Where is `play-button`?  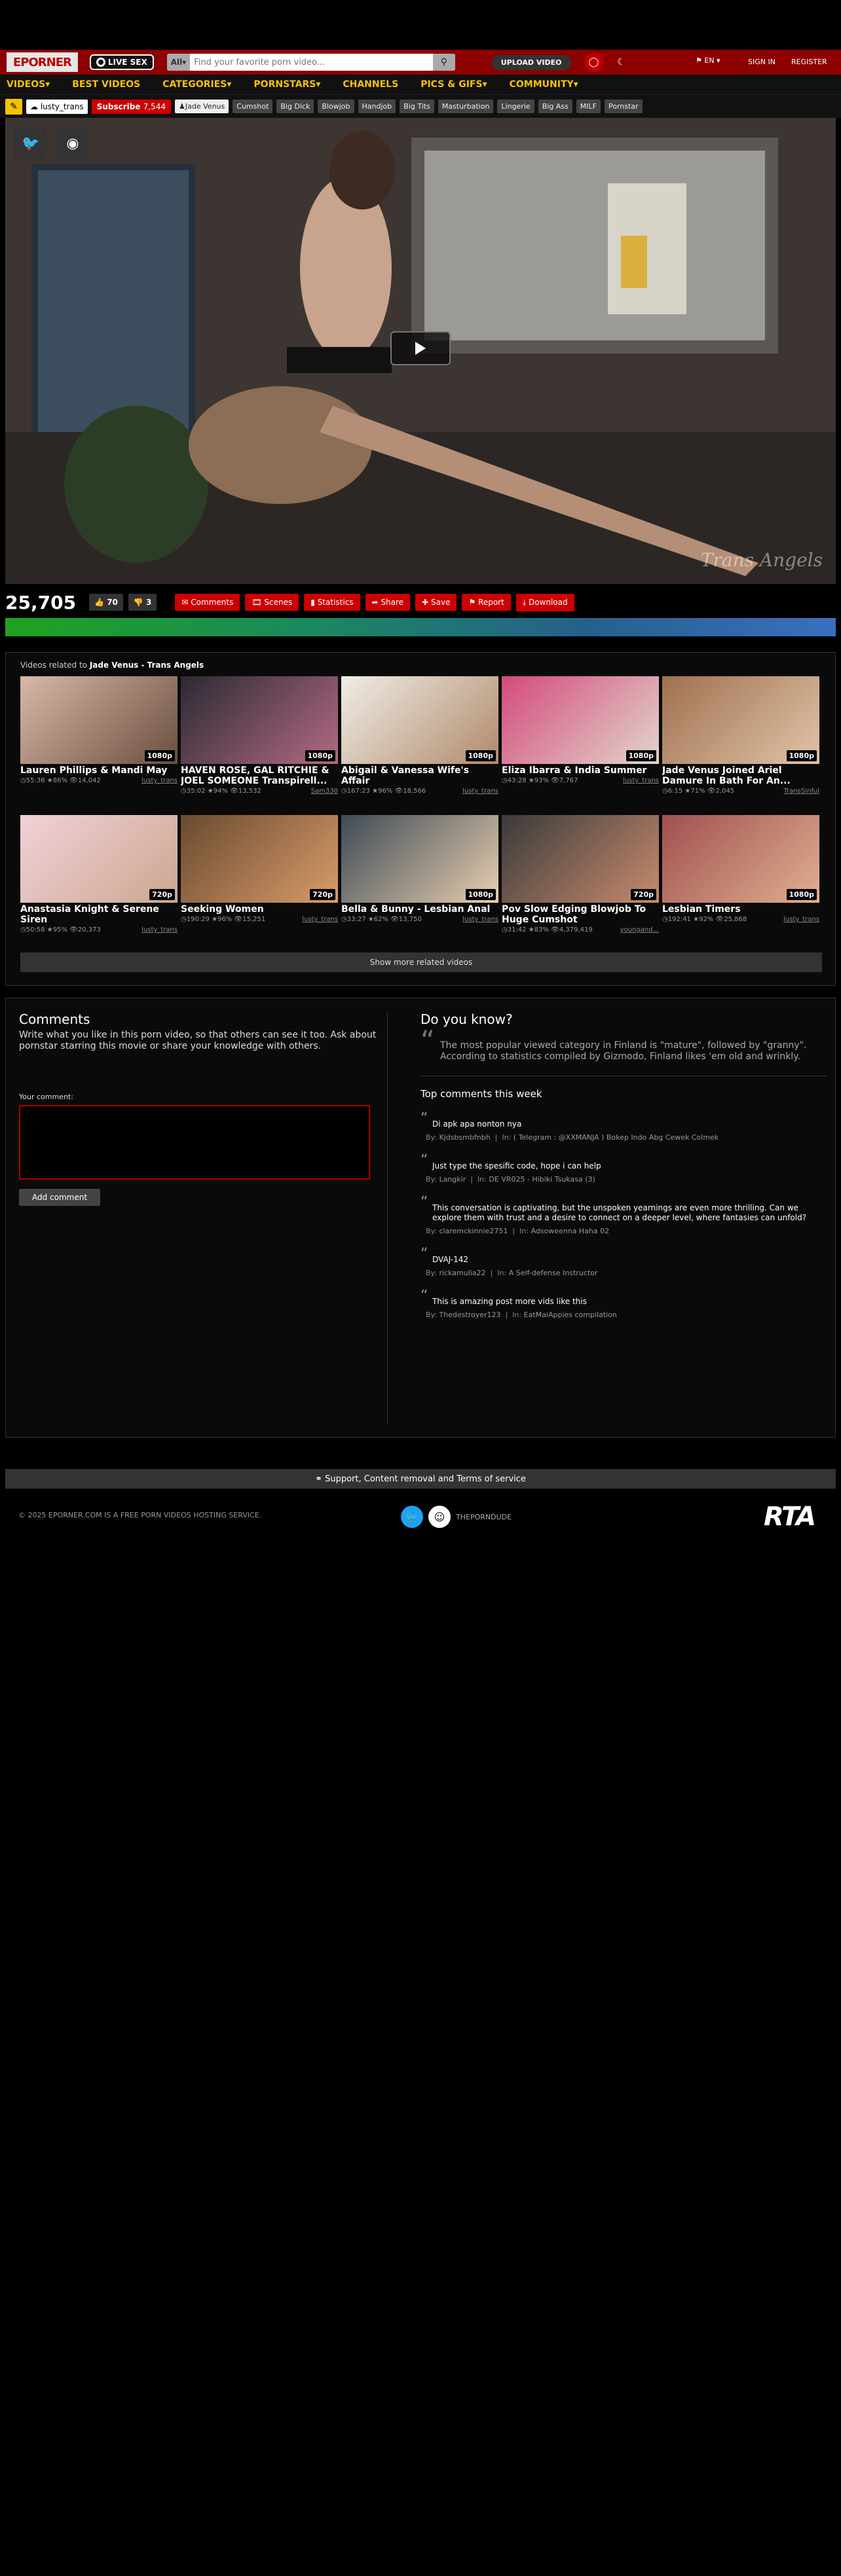 play-button is located at coordinates (421, 348).